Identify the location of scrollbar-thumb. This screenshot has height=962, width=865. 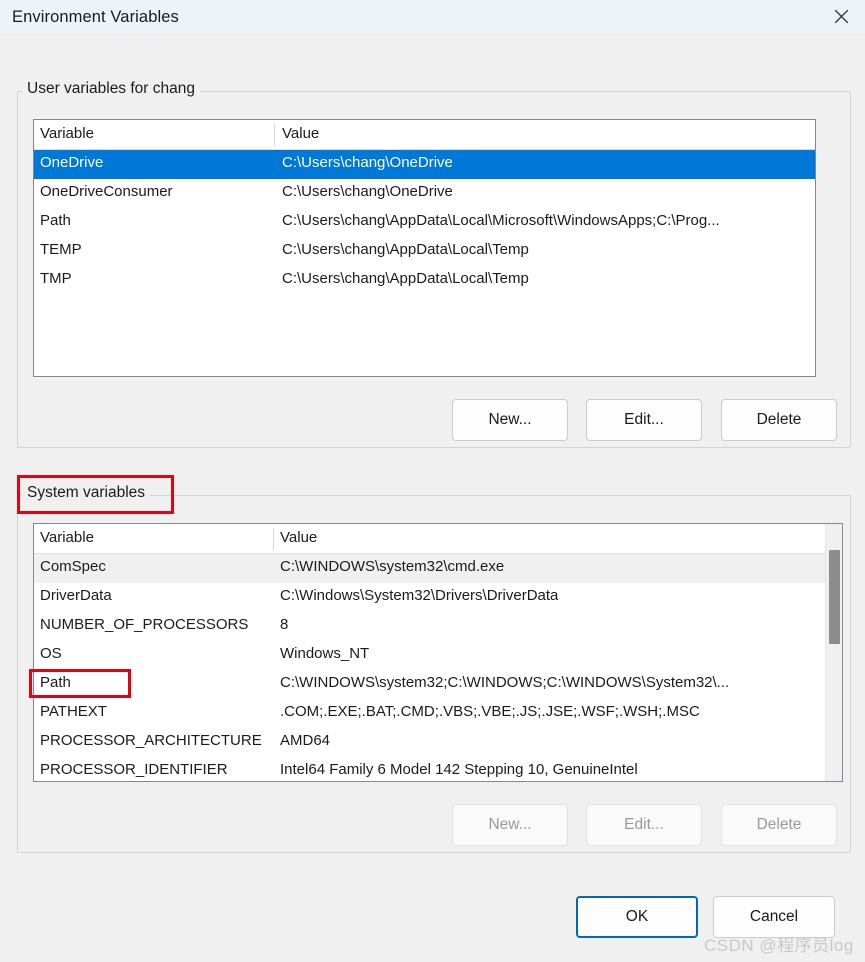
(834, 597).